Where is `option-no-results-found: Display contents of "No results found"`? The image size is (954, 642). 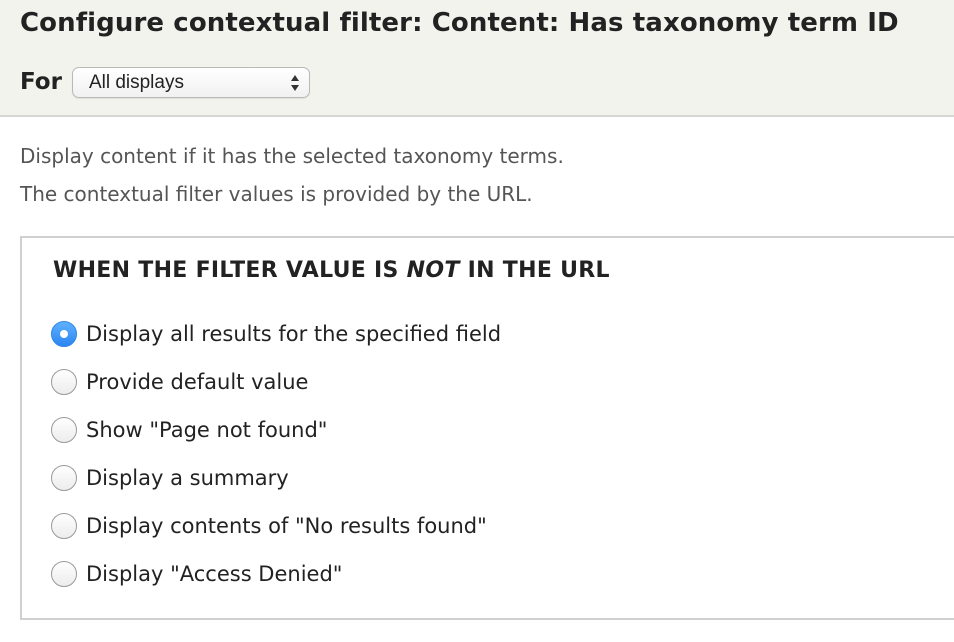
option-no-results-found: Display contents of "No results found" is located at coordinates (269, 526).